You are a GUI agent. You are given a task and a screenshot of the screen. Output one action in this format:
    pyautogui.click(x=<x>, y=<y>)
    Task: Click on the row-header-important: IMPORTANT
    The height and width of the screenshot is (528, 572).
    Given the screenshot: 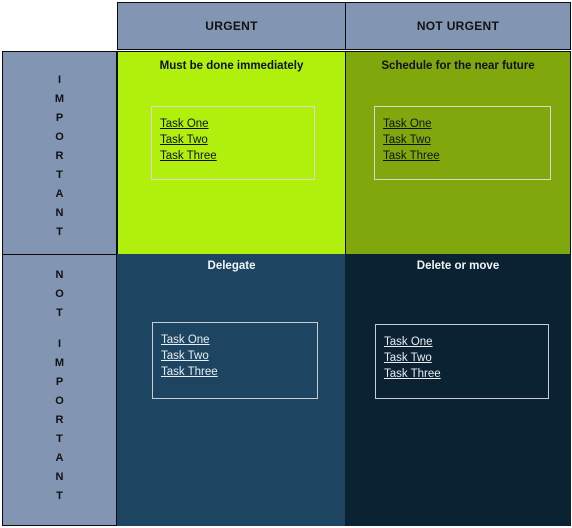 What is the action you would take?
    pyautogui.click(x=59, y=153)
    